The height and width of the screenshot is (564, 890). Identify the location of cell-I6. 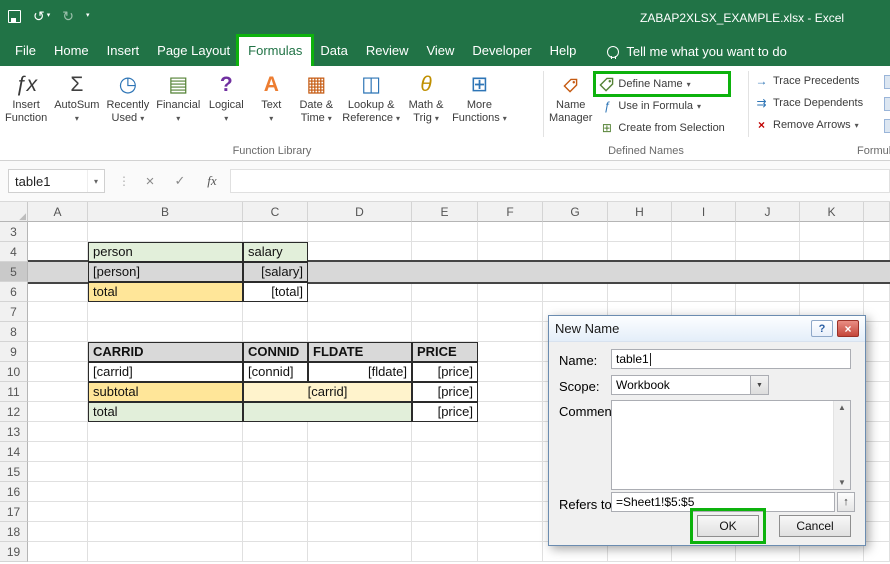
(704, 292).